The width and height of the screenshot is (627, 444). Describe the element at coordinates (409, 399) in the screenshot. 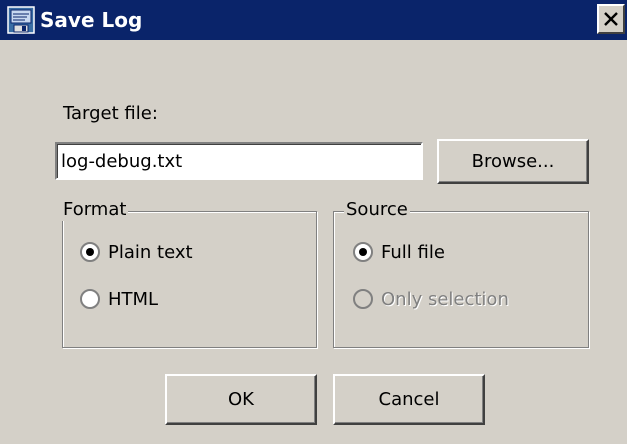

I see `cancel-button: Cancel` at that location.